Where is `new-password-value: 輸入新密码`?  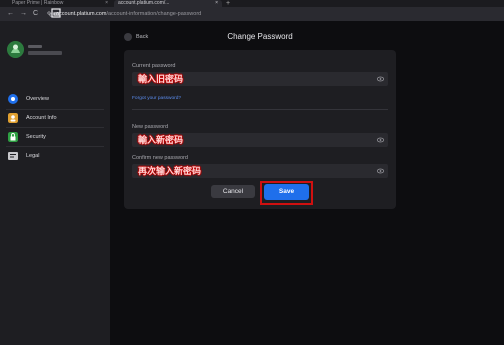 new-password-value: 輸入新密码 is located at coordinates (161, 140).